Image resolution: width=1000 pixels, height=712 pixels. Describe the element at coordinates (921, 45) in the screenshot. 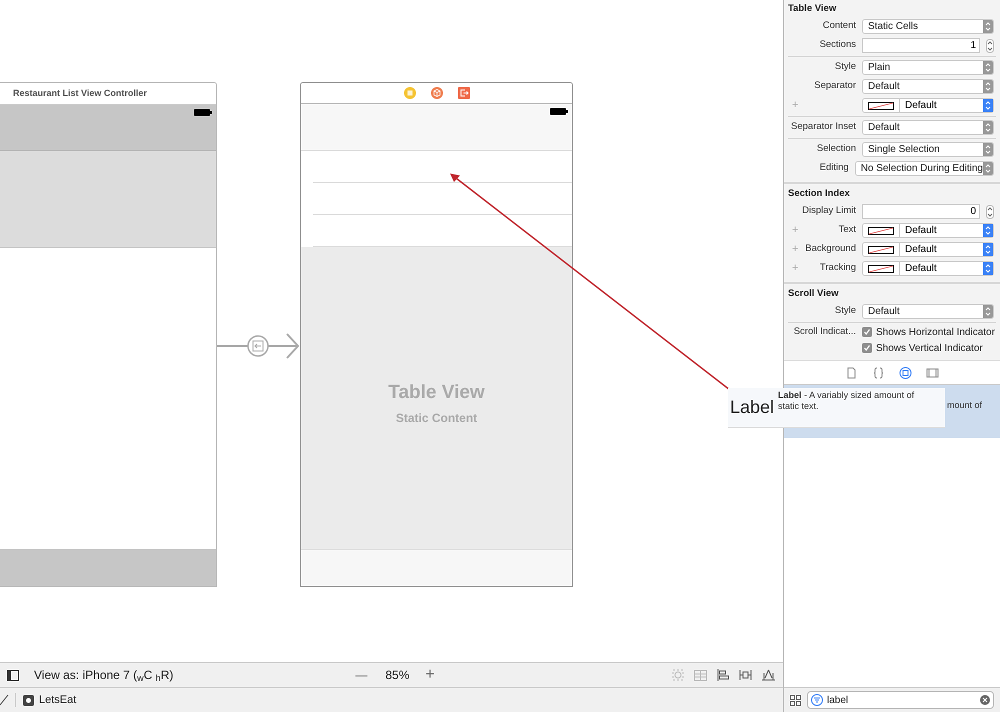

I see `number-field: 1` at that location.